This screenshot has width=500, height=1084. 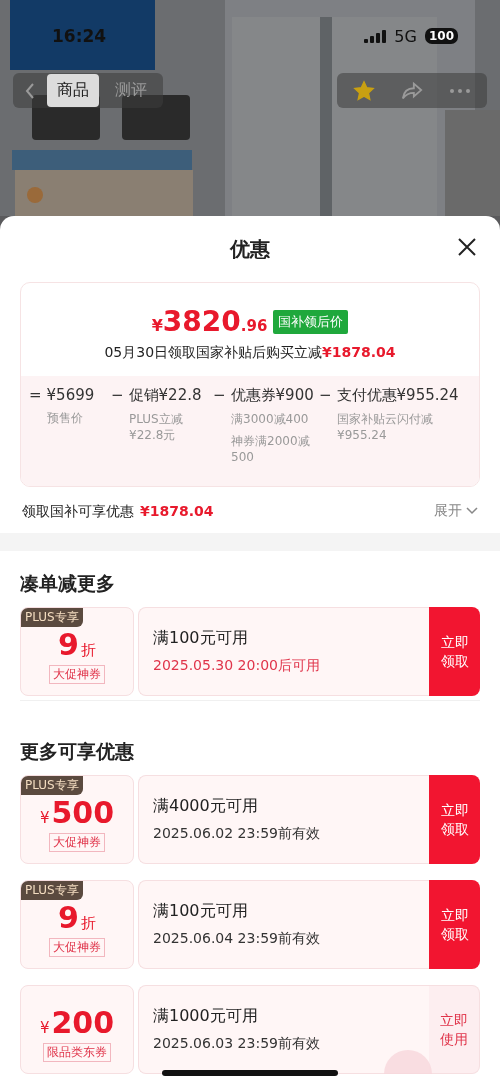 What do you see at coordinates (237, 666) in the screenshot?
I see `coupon-validity: 2025.05.30 20:00后可用` at bounding box center [237, 666].